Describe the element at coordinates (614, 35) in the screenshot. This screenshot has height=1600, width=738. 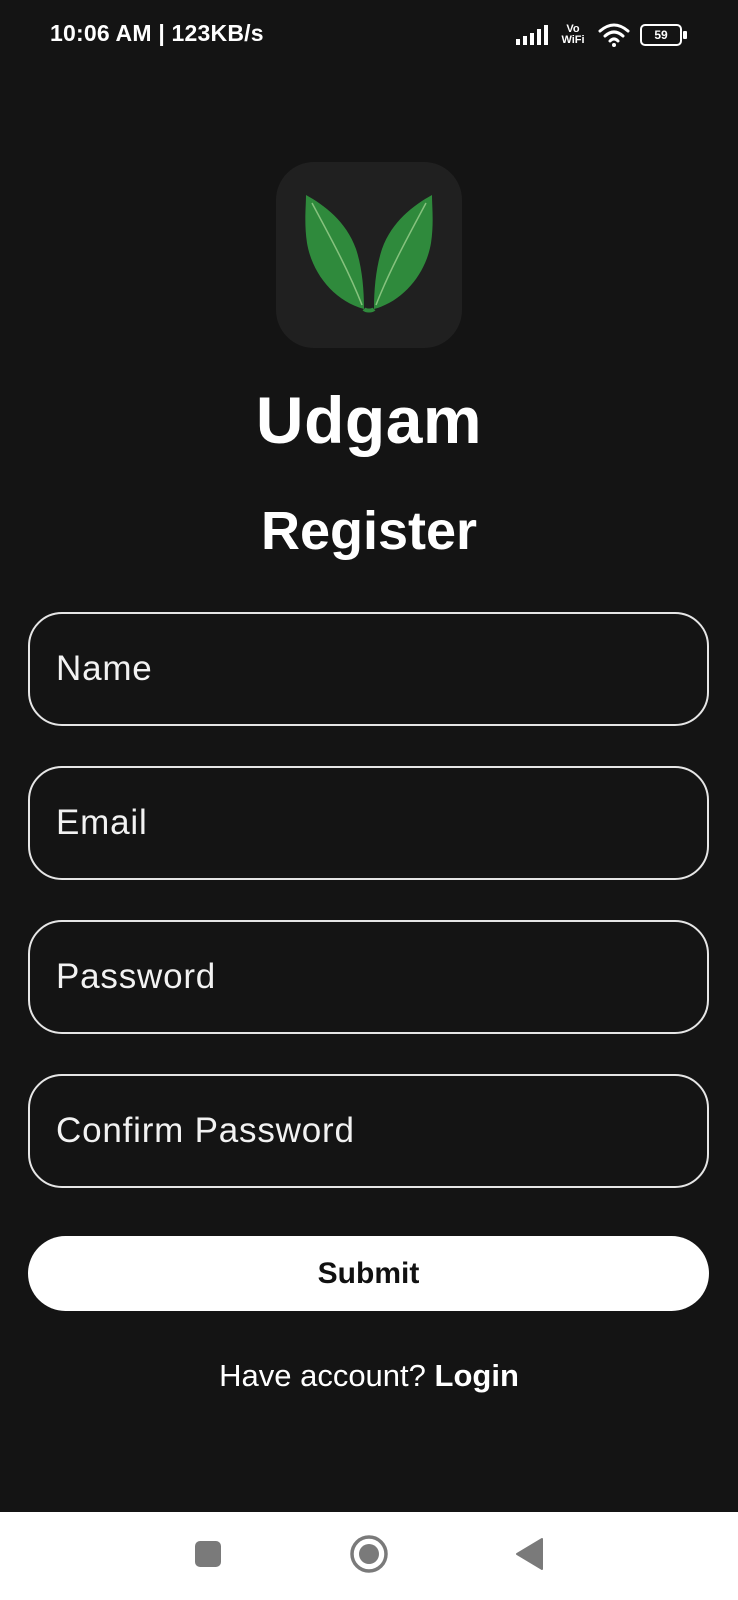
I see `wifi-icon` at that location.